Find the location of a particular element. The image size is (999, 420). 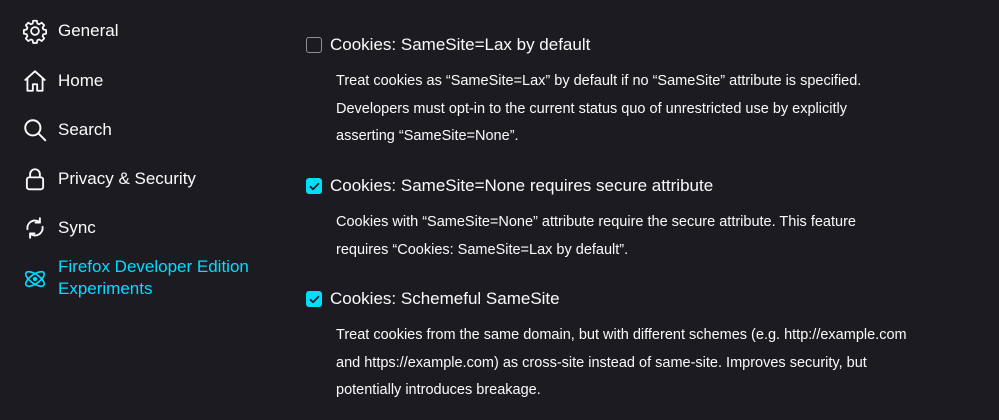

sidebar-item-home: Home is located at coordinates (62, 81).